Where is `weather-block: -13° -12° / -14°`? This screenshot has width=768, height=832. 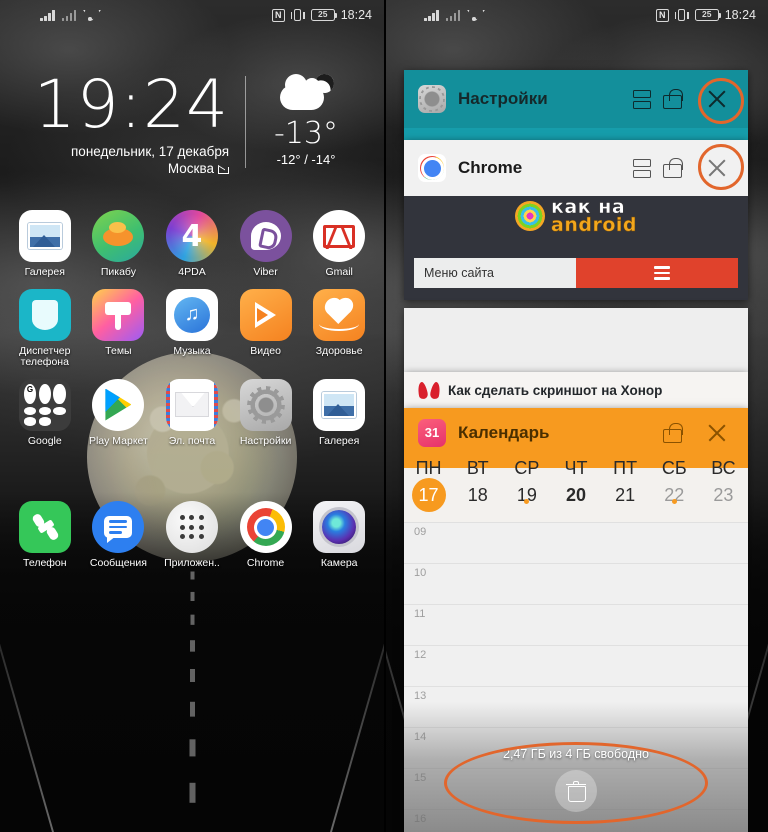 weather-block: -13° -12° / -14° is located at coordinates (306, 118).